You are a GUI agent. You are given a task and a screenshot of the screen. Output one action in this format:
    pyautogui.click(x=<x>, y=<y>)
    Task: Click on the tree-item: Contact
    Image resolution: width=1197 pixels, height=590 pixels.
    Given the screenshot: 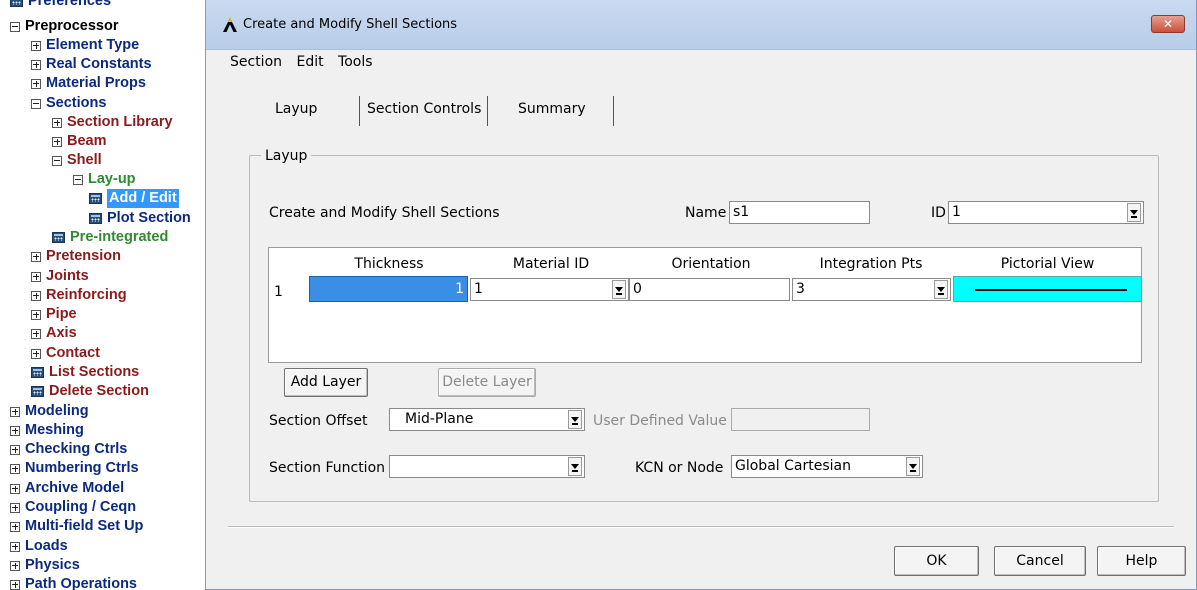 What is the action you would take?
    pyautogui.click(x=65, y=353)
    